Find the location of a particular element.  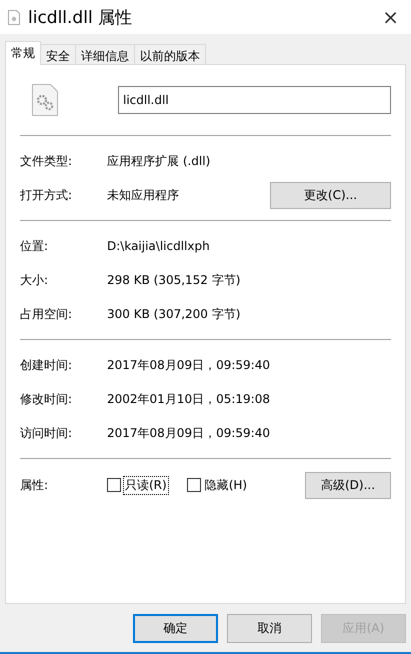

field-value: 2002年01月10日，05:19:08 is located at coordinates (189, 399).